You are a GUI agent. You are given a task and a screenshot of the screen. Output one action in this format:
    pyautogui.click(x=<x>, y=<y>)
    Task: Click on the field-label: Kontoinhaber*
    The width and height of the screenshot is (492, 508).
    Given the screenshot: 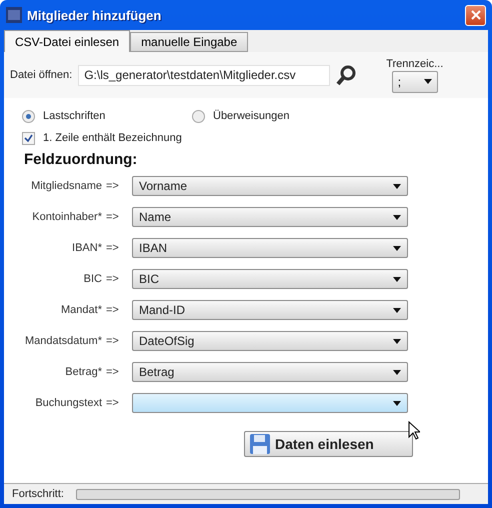 What is the action you would take?
    pyautogui.click(x=67, y=217)
    